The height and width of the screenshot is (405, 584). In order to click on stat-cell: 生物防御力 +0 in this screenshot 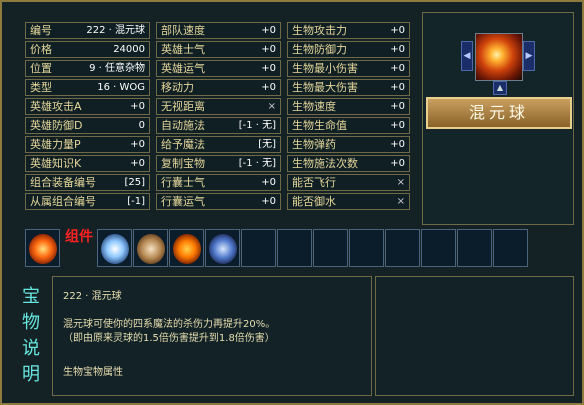, I will do `click(348, 49)`.